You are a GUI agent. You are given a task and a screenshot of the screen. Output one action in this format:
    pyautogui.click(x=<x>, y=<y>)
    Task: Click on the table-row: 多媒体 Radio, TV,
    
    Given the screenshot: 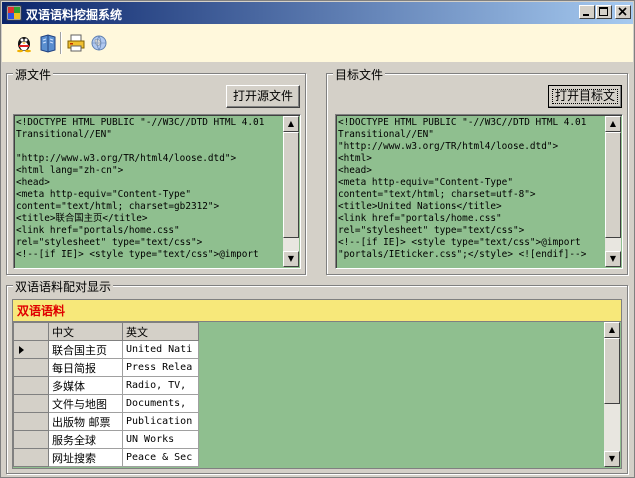 What is the action you would take?
    pyautogui.click(x=106, y=385)
    